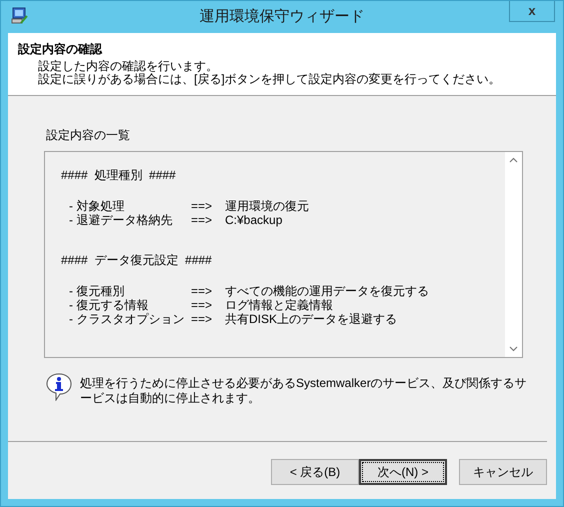 This screenshot has width=564, height=507. What do you see at coordinates (97, 206) in the screenshot?
I see `item-label: - 対象処理` at bounding box center [97, 206].